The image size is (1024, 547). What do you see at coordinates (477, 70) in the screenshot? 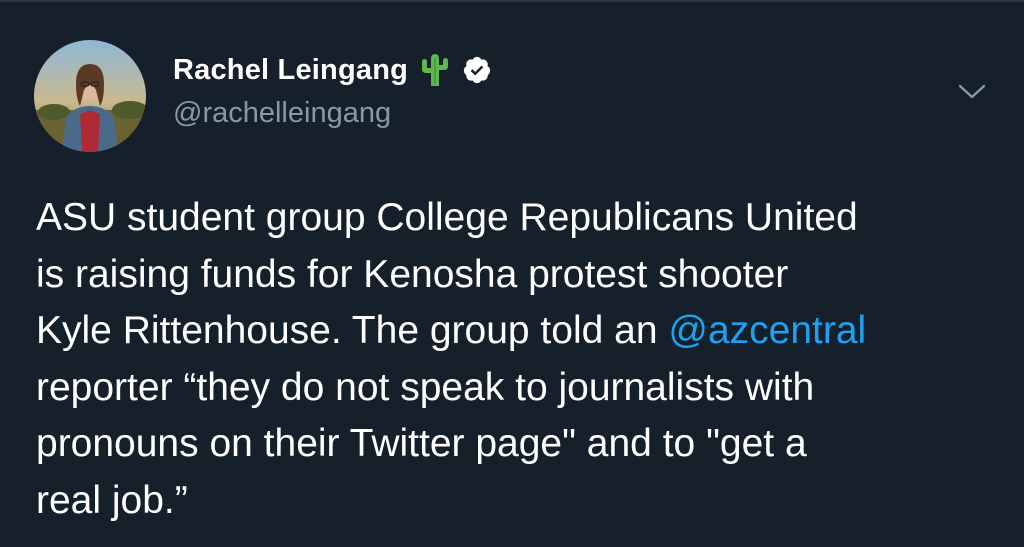
I see `verified-badge-icon` at bounding box center [477, 70].